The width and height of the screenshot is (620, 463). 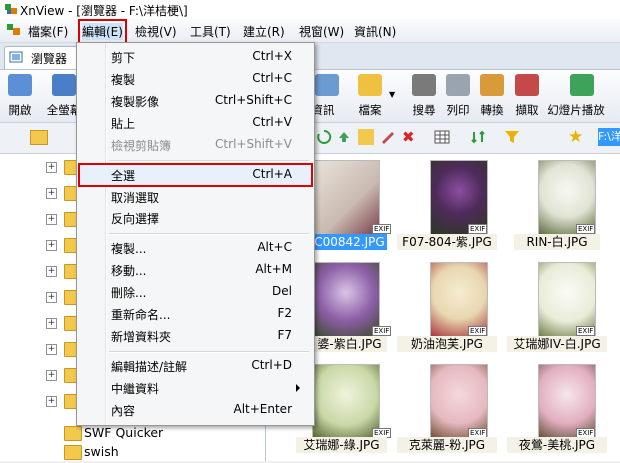 What do you see at coordinates (576, 110) in the screenshot?
I see `slideshow-label: 幻燈片播放` at bounding box center [576, 110].